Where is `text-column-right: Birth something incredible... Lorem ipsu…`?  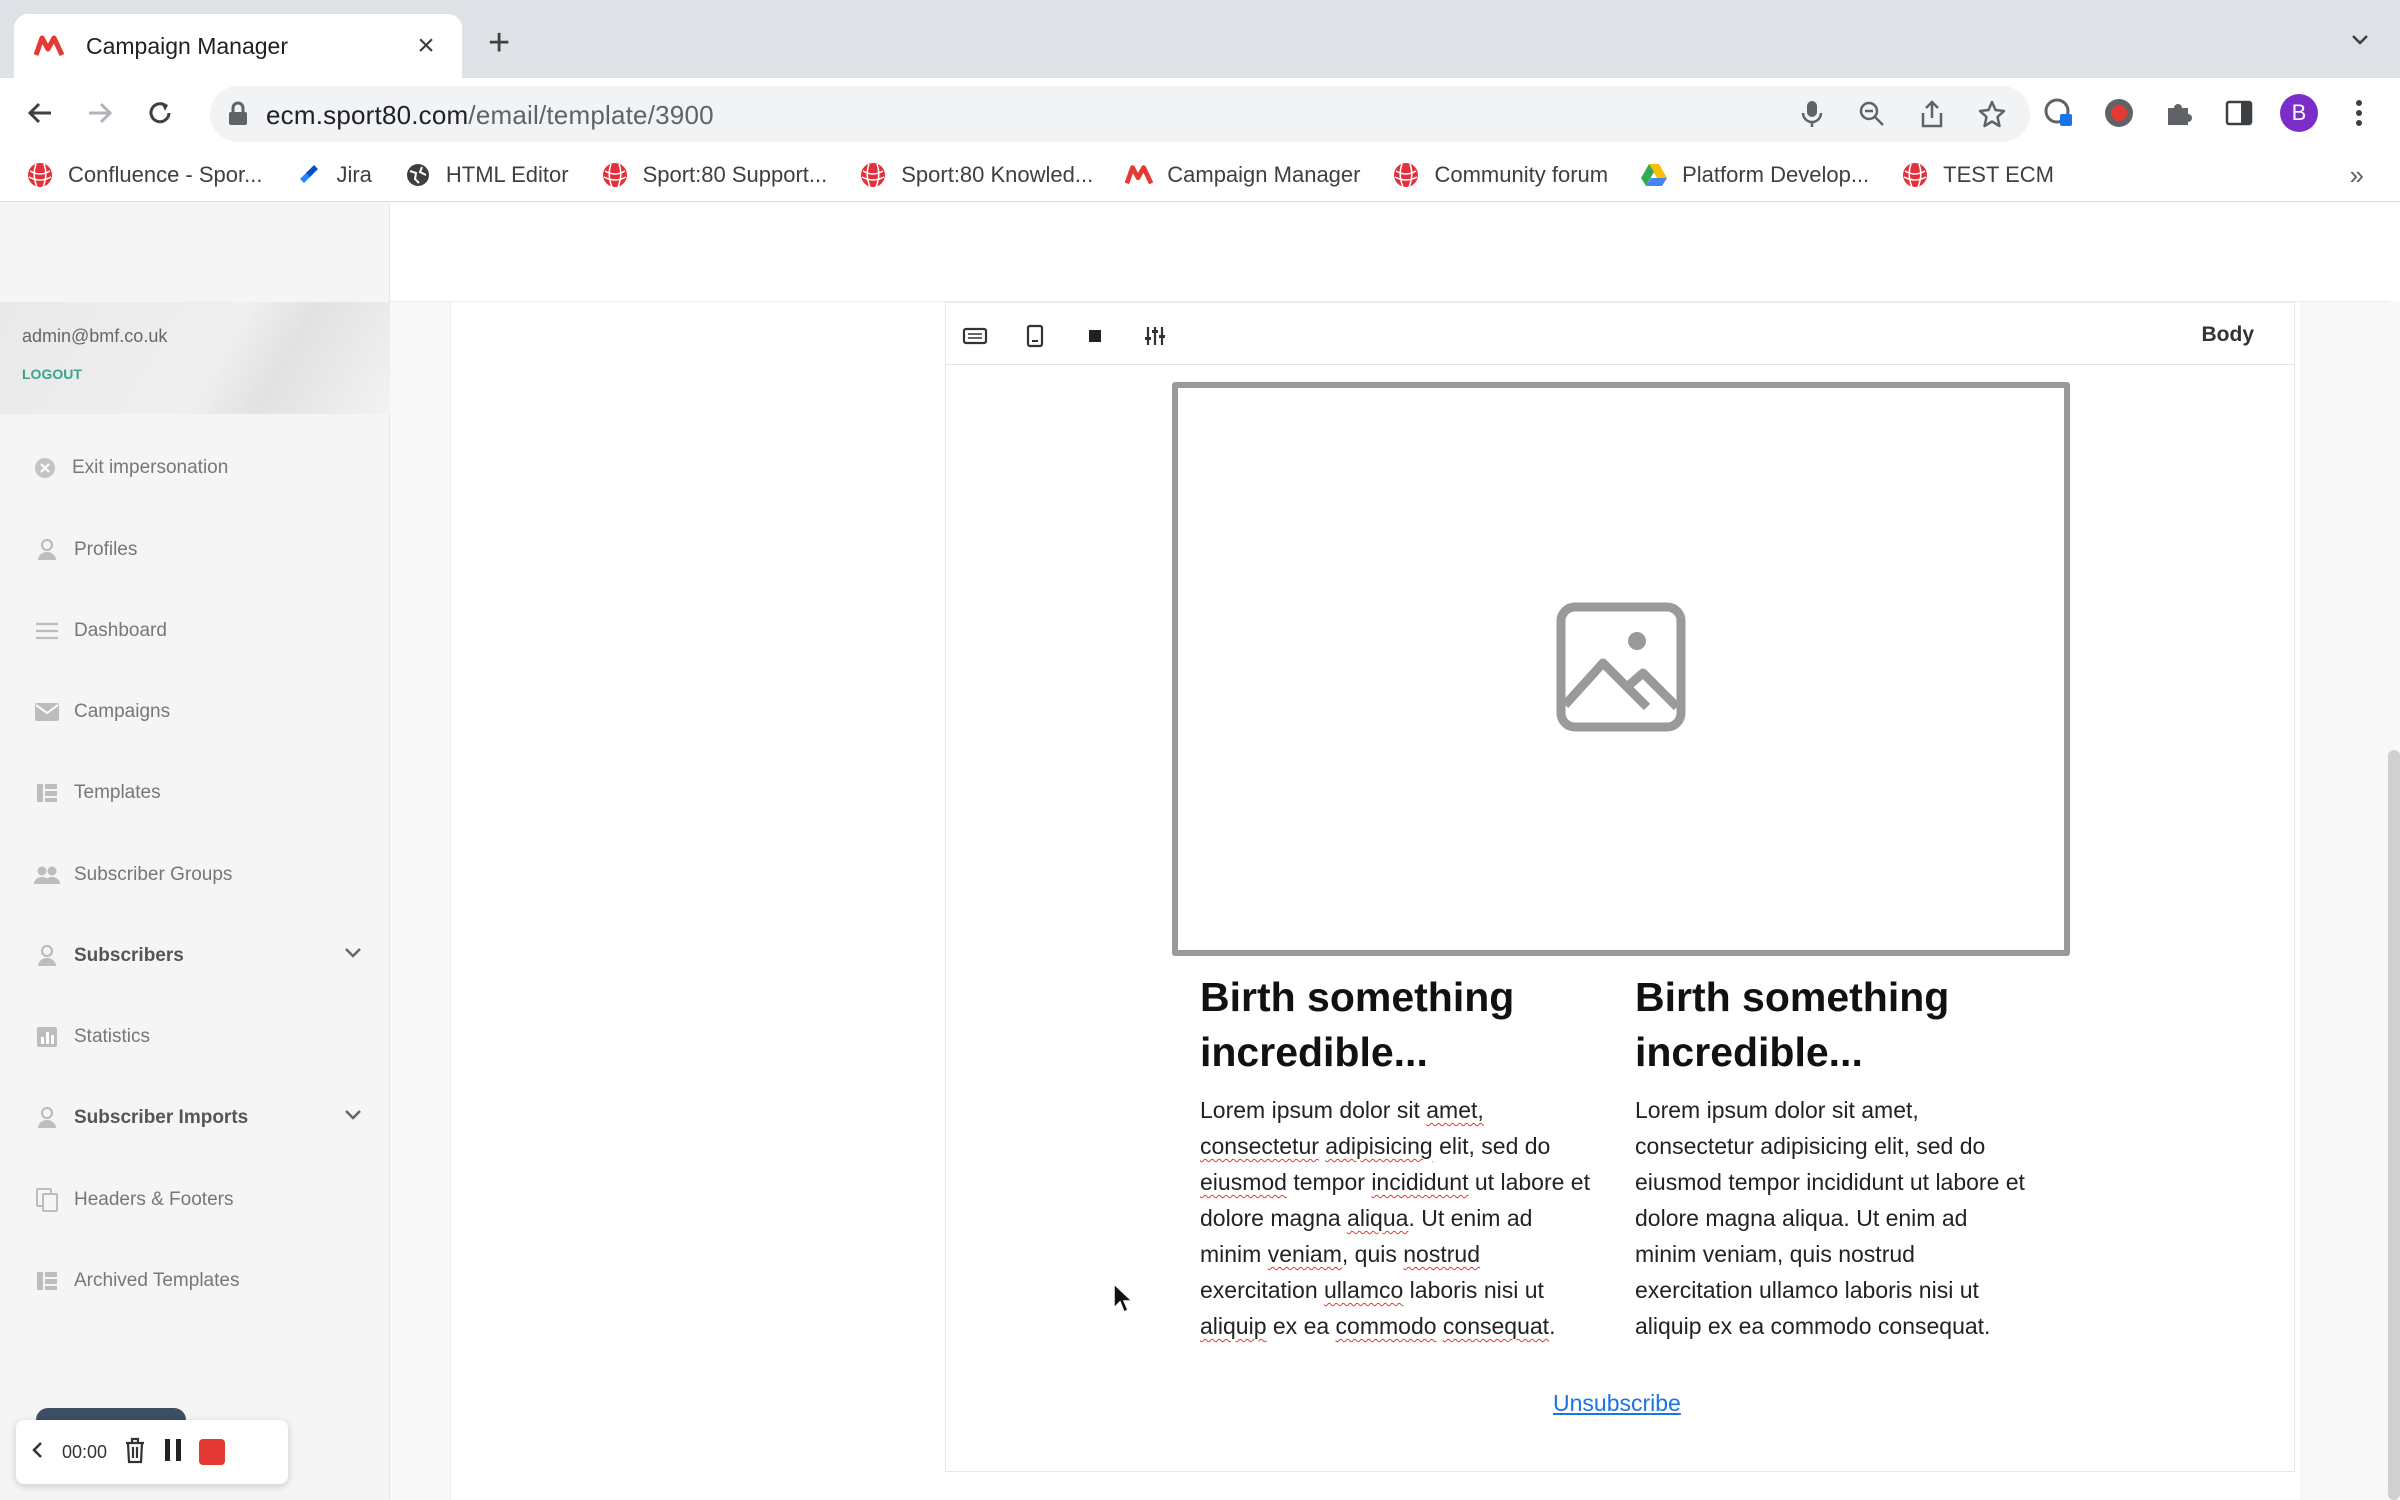 text-column-right: Birth something incredible... Lorem ipsu… is located at coordinates (1835, 1157).